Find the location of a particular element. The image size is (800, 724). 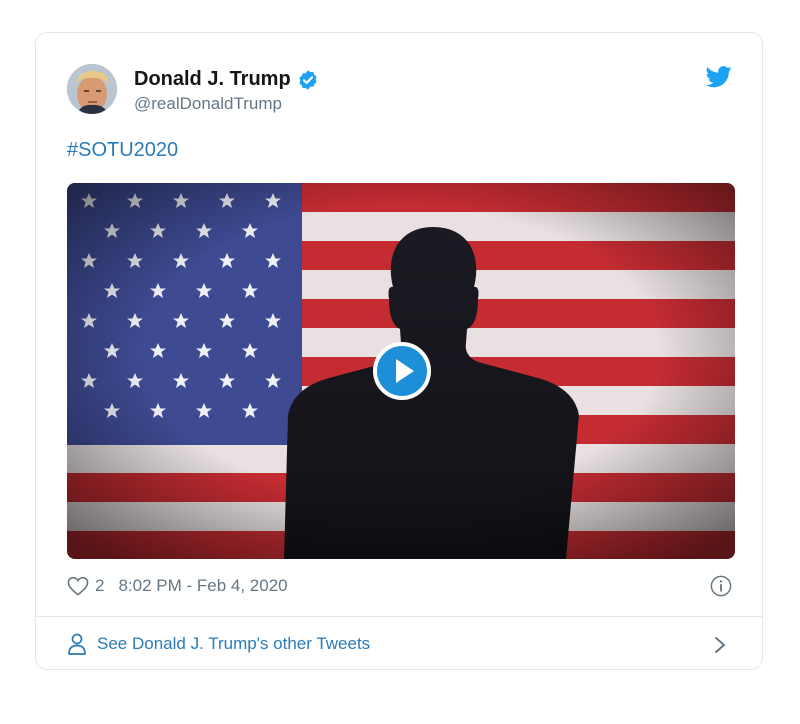

tweet-footer: 2 8:02 PM - Feb 4, 2020 is located at coordinates (177, 586).